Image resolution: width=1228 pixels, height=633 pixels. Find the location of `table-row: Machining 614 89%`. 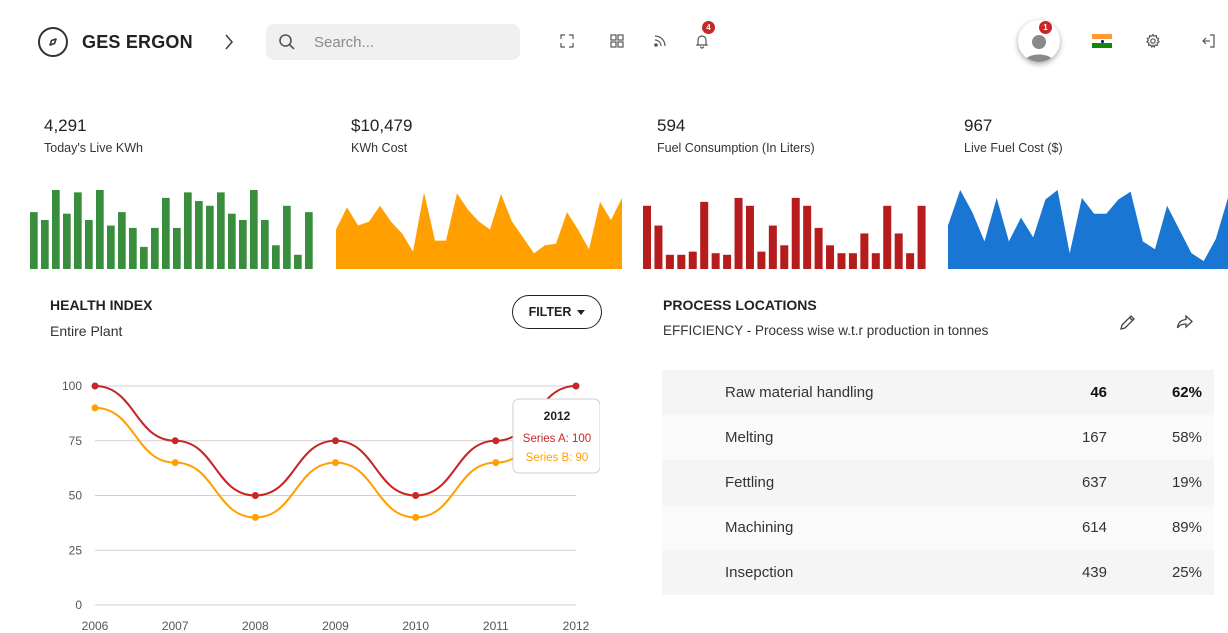

table-row: Machining 614 89% is located at coordinates (938, 527).